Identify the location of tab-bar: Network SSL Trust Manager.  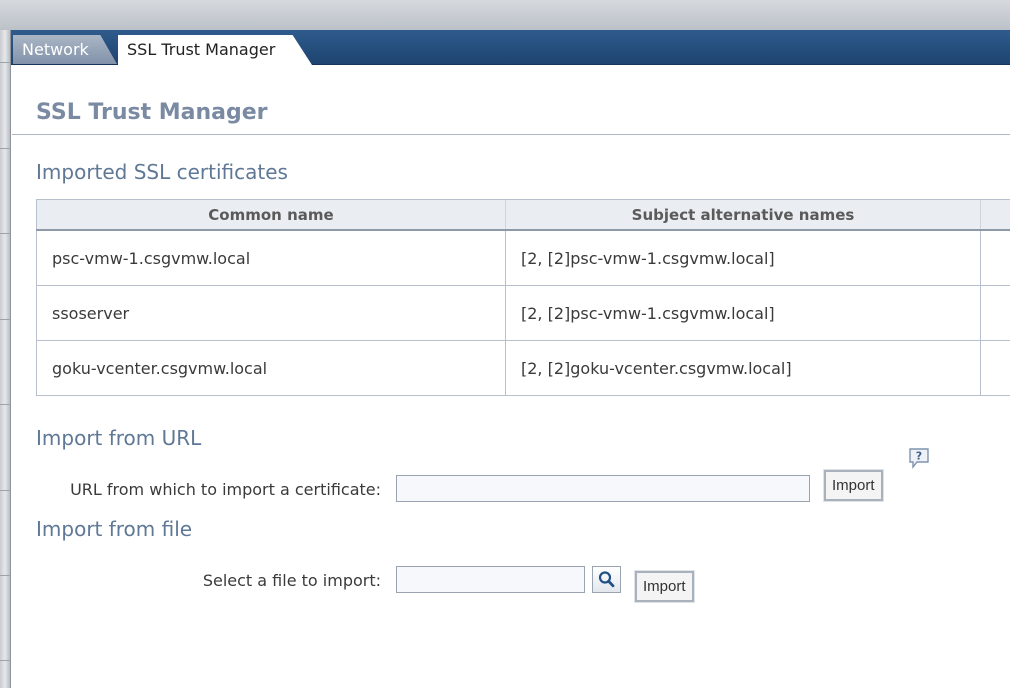
(510, 47).